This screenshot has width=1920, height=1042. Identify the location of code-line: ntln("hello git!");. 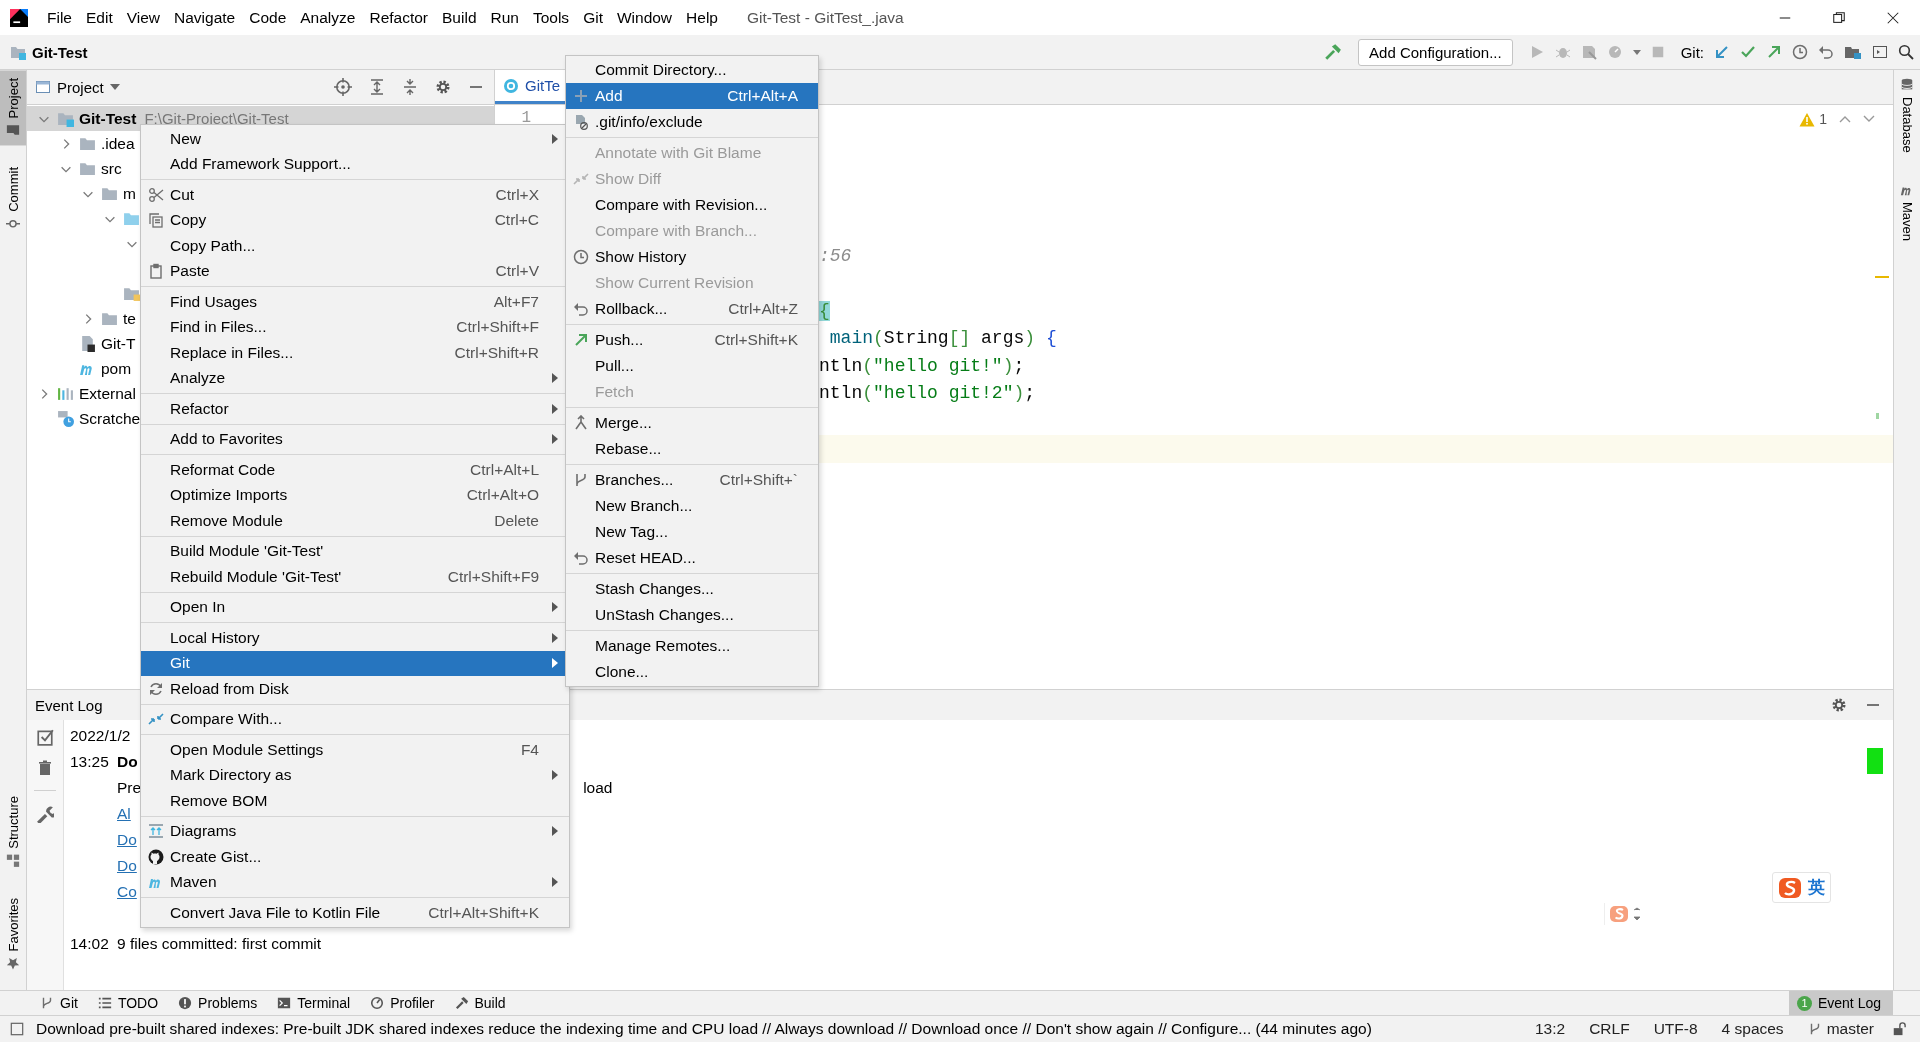
(922, 366).